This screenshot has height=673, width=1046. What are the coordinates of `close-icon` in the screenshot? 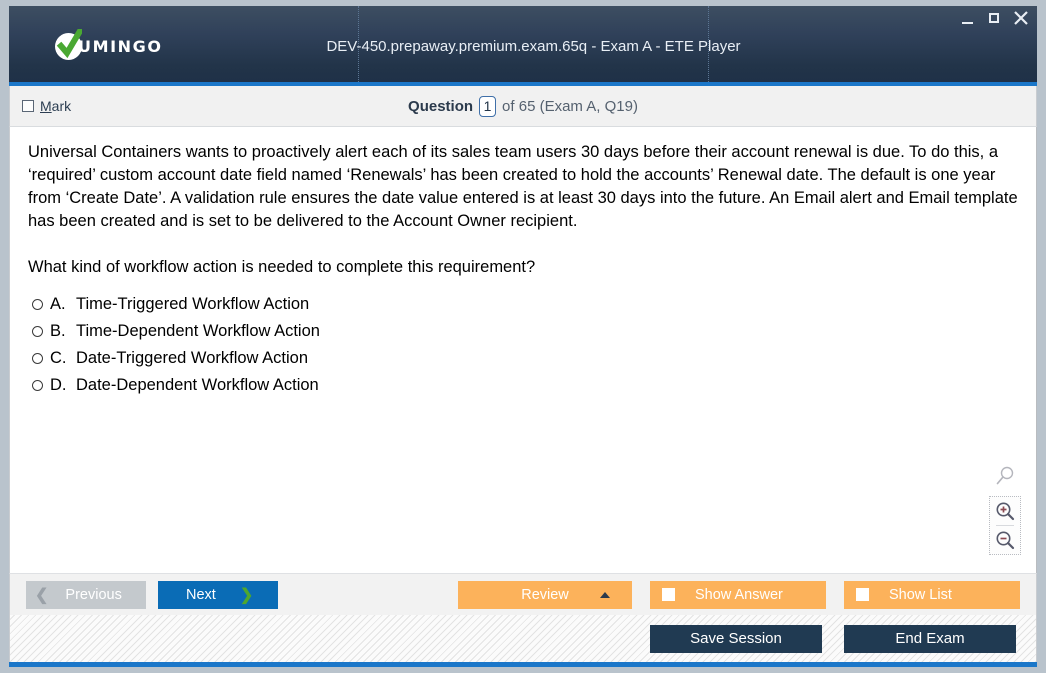 It's located at (1021, 18).